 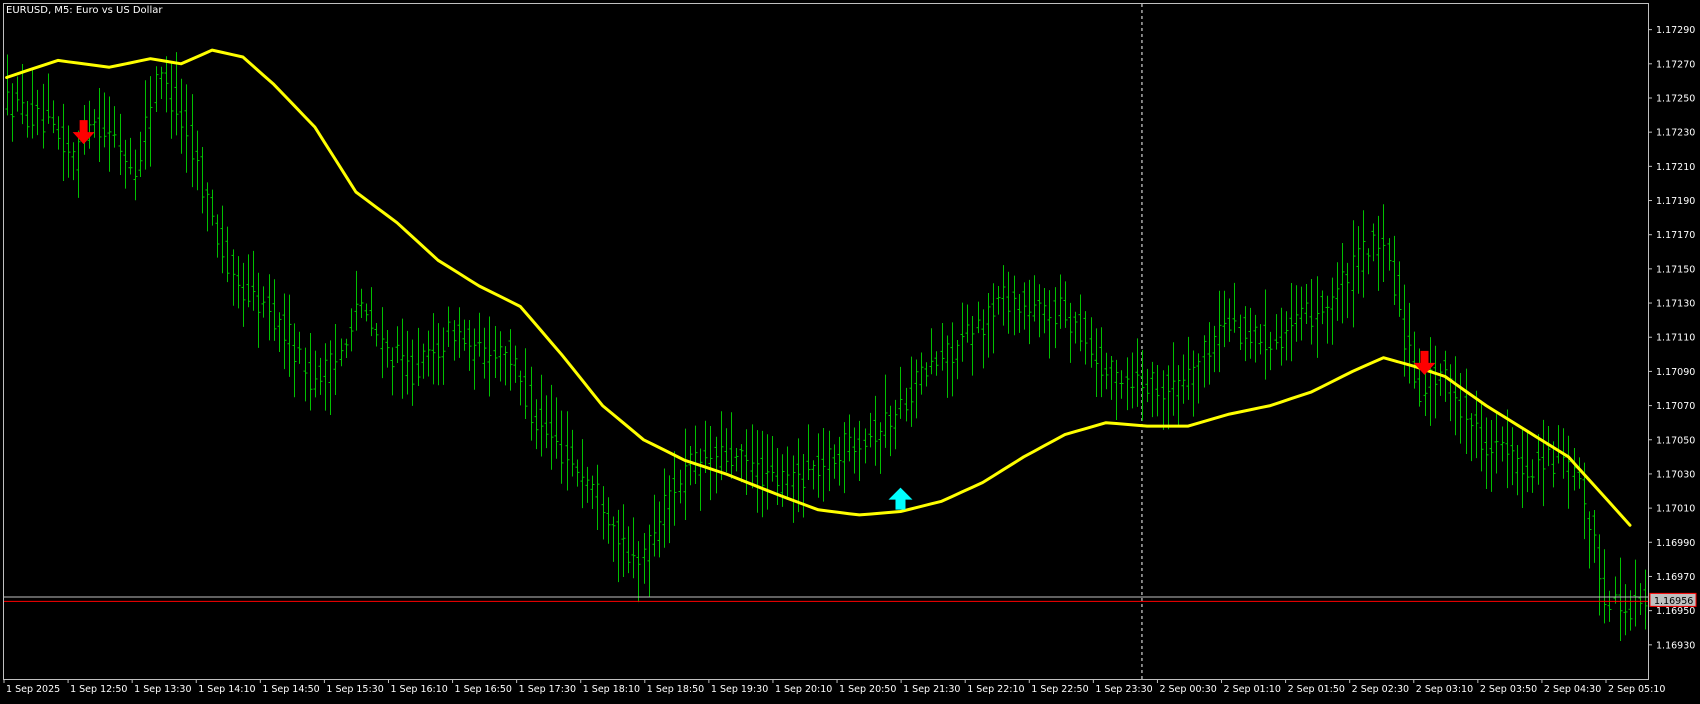 I want to click on y-axis-label: 1.17210, so click(x=1675, y=167).